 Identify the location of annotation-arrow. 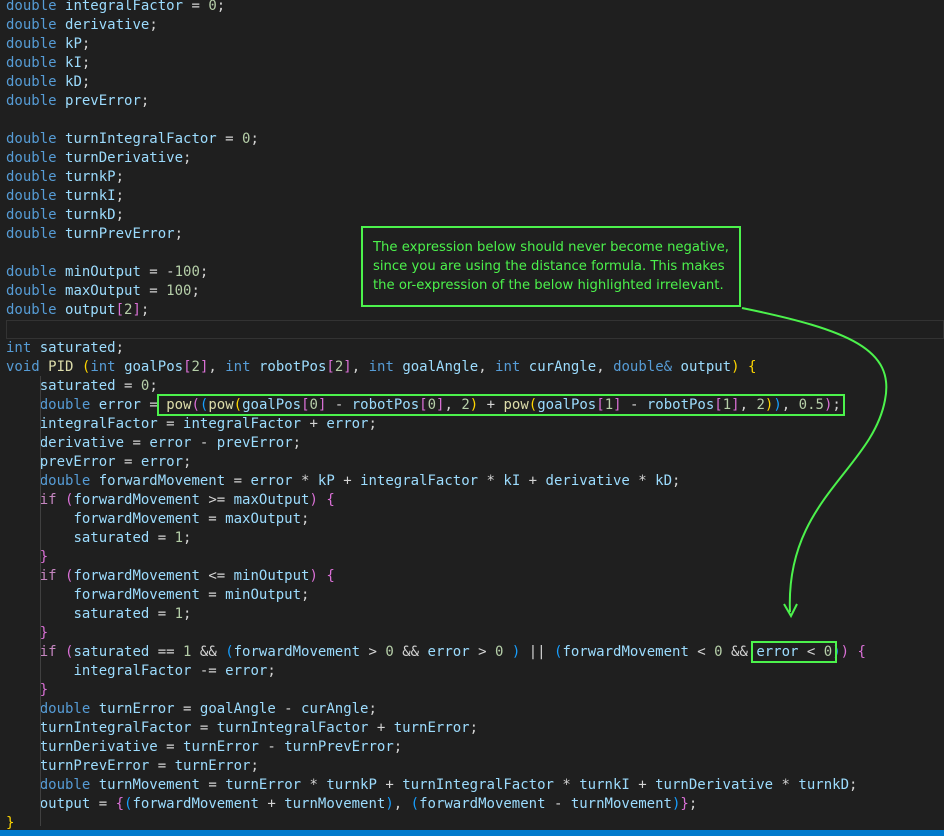
(814, 463).